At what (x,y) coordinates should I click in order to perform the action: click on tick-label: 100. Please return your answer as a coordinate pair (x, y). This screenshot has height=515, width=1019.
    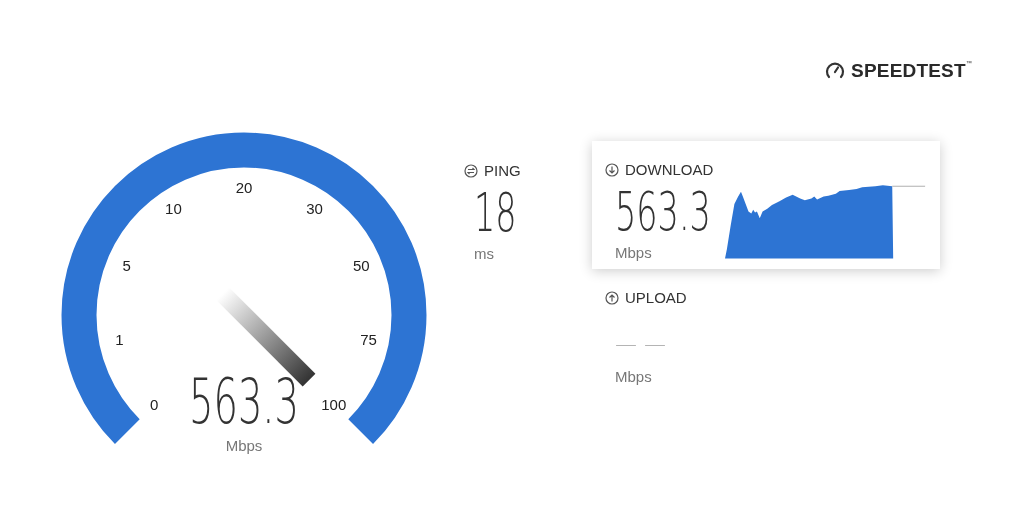
    Looking at the image, I should click on (334, 404).